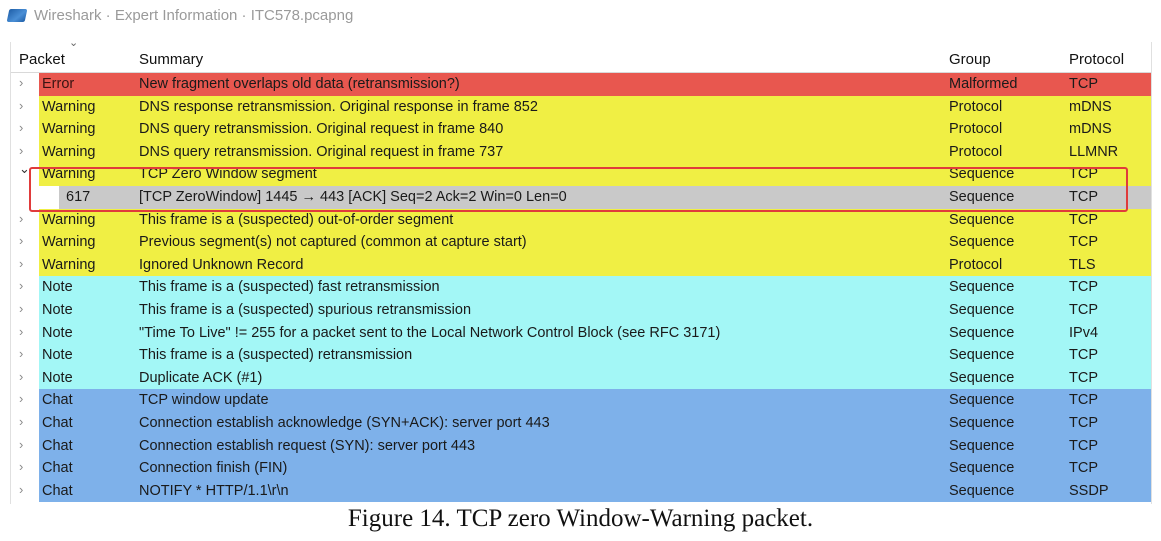 Image resolution: width=1161 pixels, height=541 pixels. I want to click on expert-row: › Note Duplicate ACK (#1) Sequence TCP, so click(581, 378).